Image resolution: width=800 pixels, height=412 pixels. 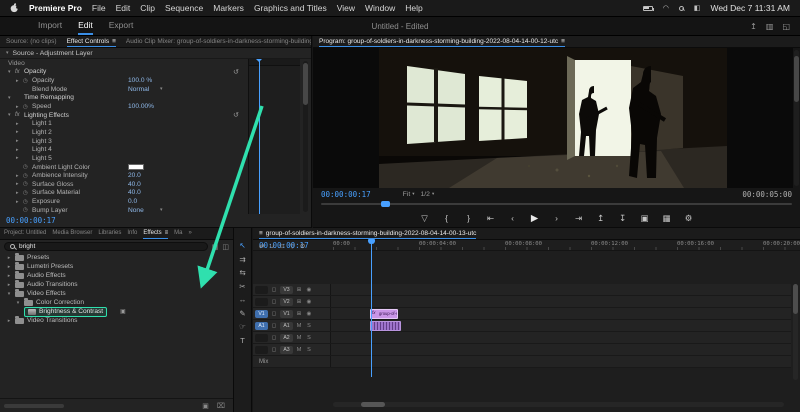 I want to click on track-lane-a2, so click(x=561, y=337).